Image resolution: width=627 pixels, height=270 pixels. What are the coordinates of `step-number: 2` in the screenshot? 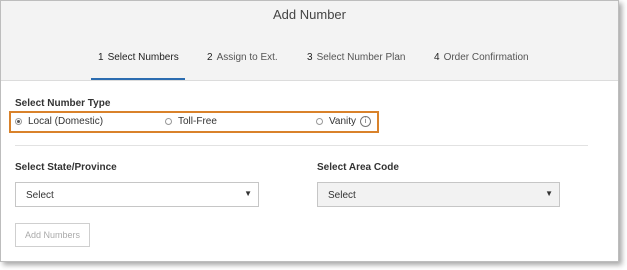 It's located at (210, 57).